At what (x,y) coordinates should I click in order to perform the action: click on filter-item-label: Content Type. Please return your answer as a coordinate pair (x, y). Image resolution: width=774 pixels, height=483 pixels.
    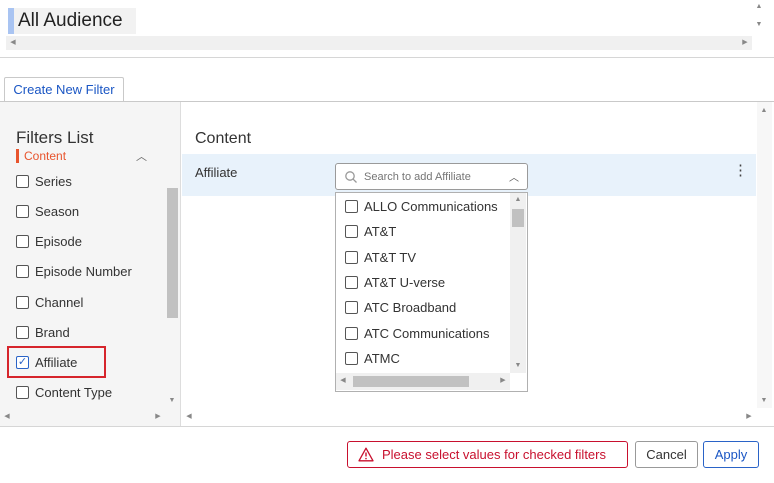
    Looking at the image, I should click on (74, 392).